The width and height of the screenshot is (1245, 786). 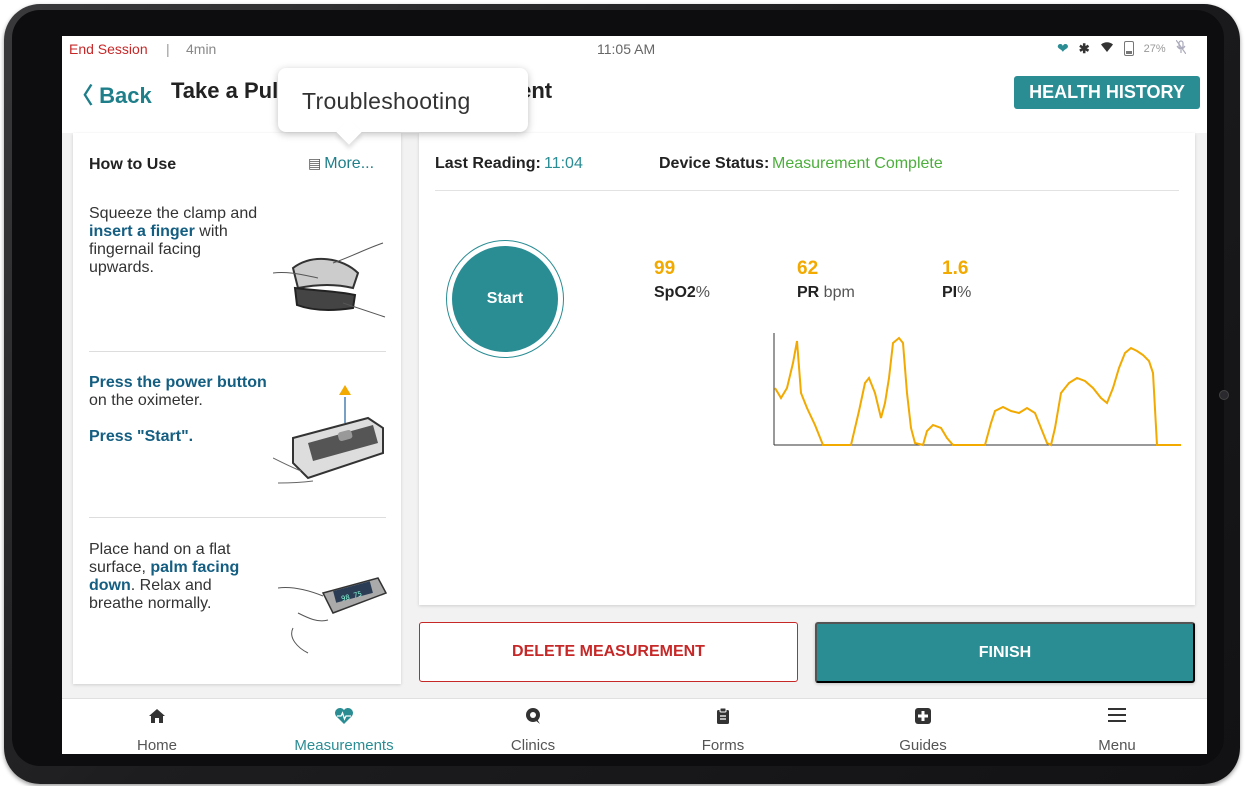 I want to click on device-status-label: Device Status:, so click(x=714, y=163).